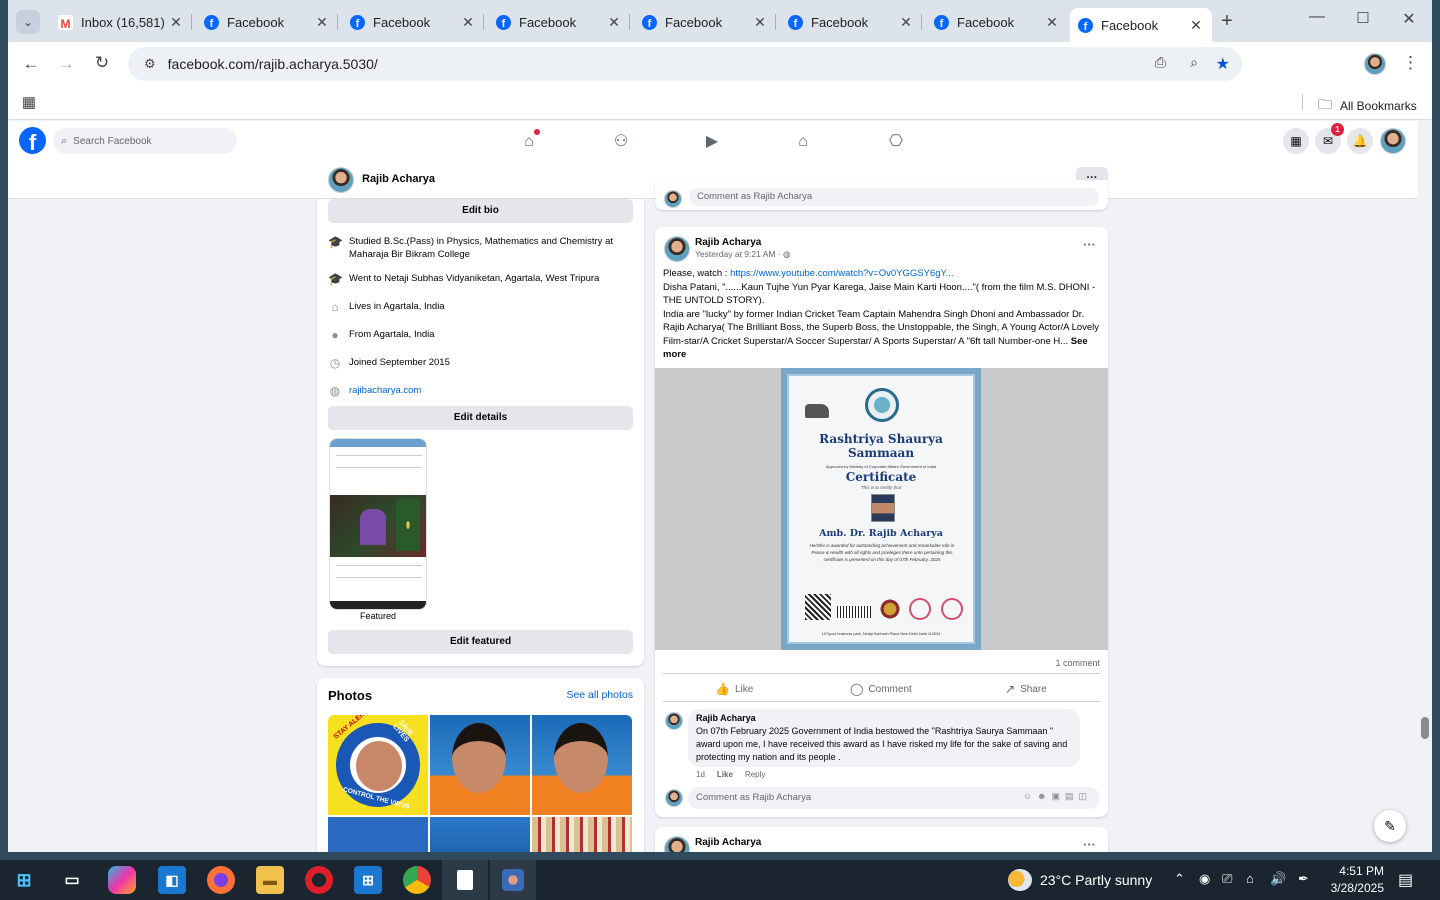  Describe the element at coordinates (513, 880) in the screenshot. I see `photo-viewer-taskbar-button` at that location.